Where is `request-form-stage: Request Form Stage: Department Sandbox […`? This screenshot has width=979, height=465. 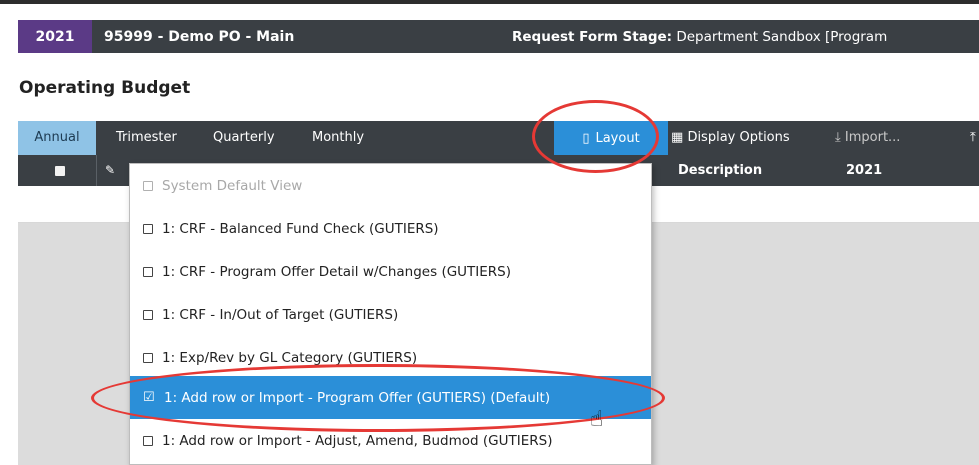 request-form-stage: Request Form Stage: Department Sandbox [… is located at coordinates (745, 37).